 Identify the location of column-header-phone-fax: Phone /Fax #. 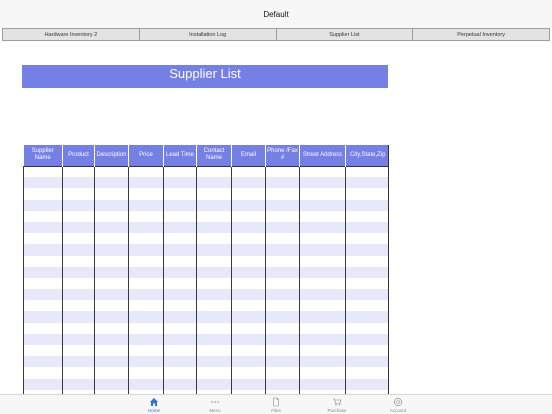
(282, 155).